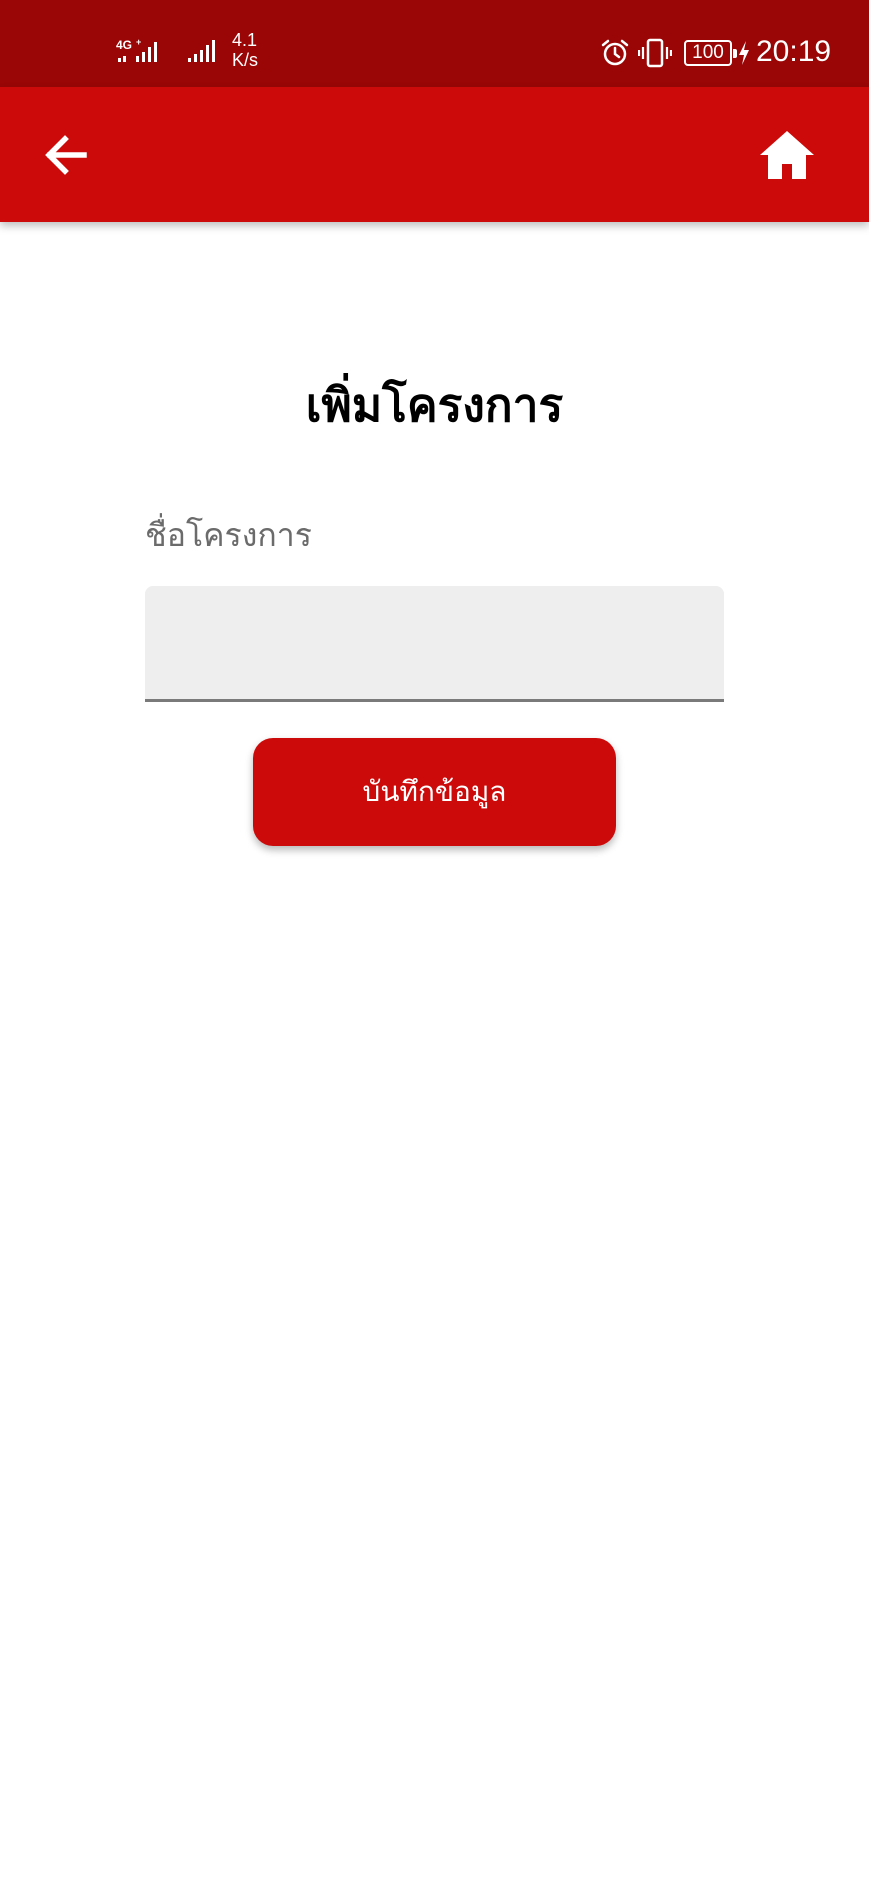 The image size is (869, 1883). I want to click on network-speed: 4.1 K/s, so click(245, 50).